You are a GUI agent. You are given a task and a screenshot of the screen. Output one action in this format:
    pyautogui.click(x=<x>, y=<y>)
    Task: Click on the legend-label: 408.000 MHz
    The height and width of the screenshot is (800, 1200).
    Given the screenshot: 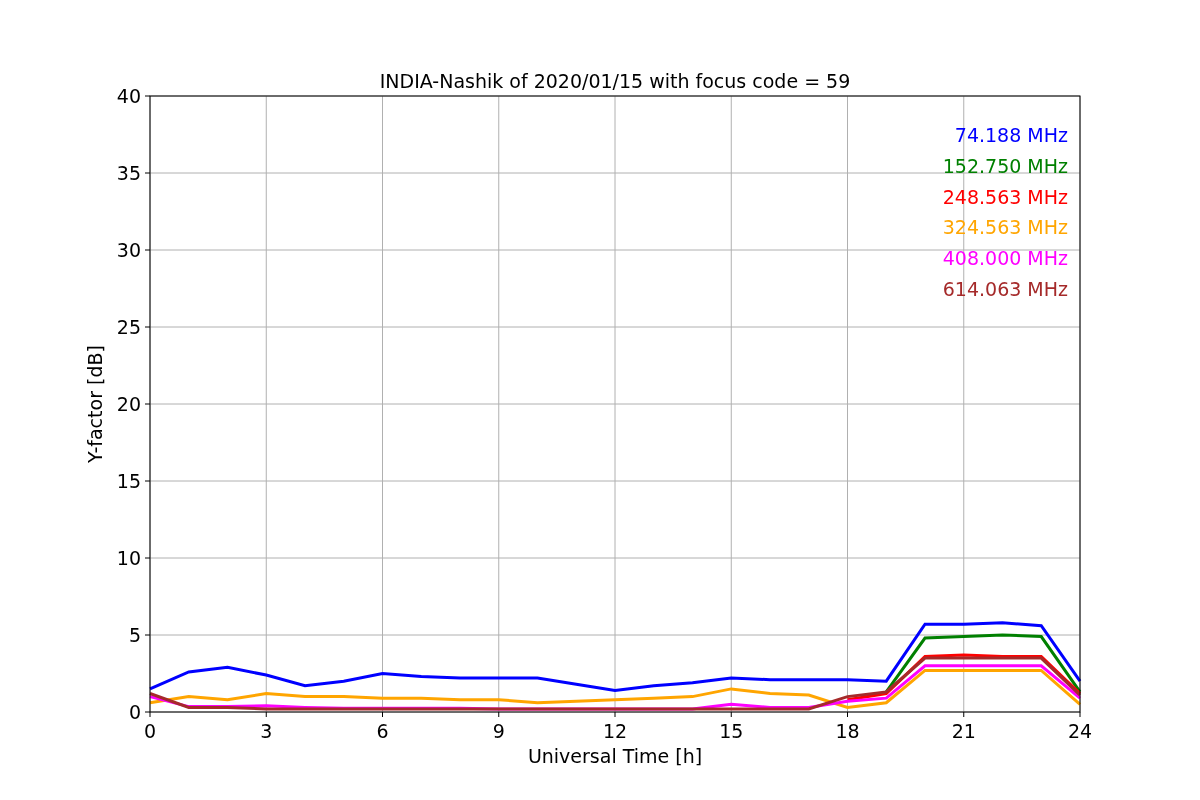 What is the action you would take?
    pyautogui.click(x=1005, y=258)
    